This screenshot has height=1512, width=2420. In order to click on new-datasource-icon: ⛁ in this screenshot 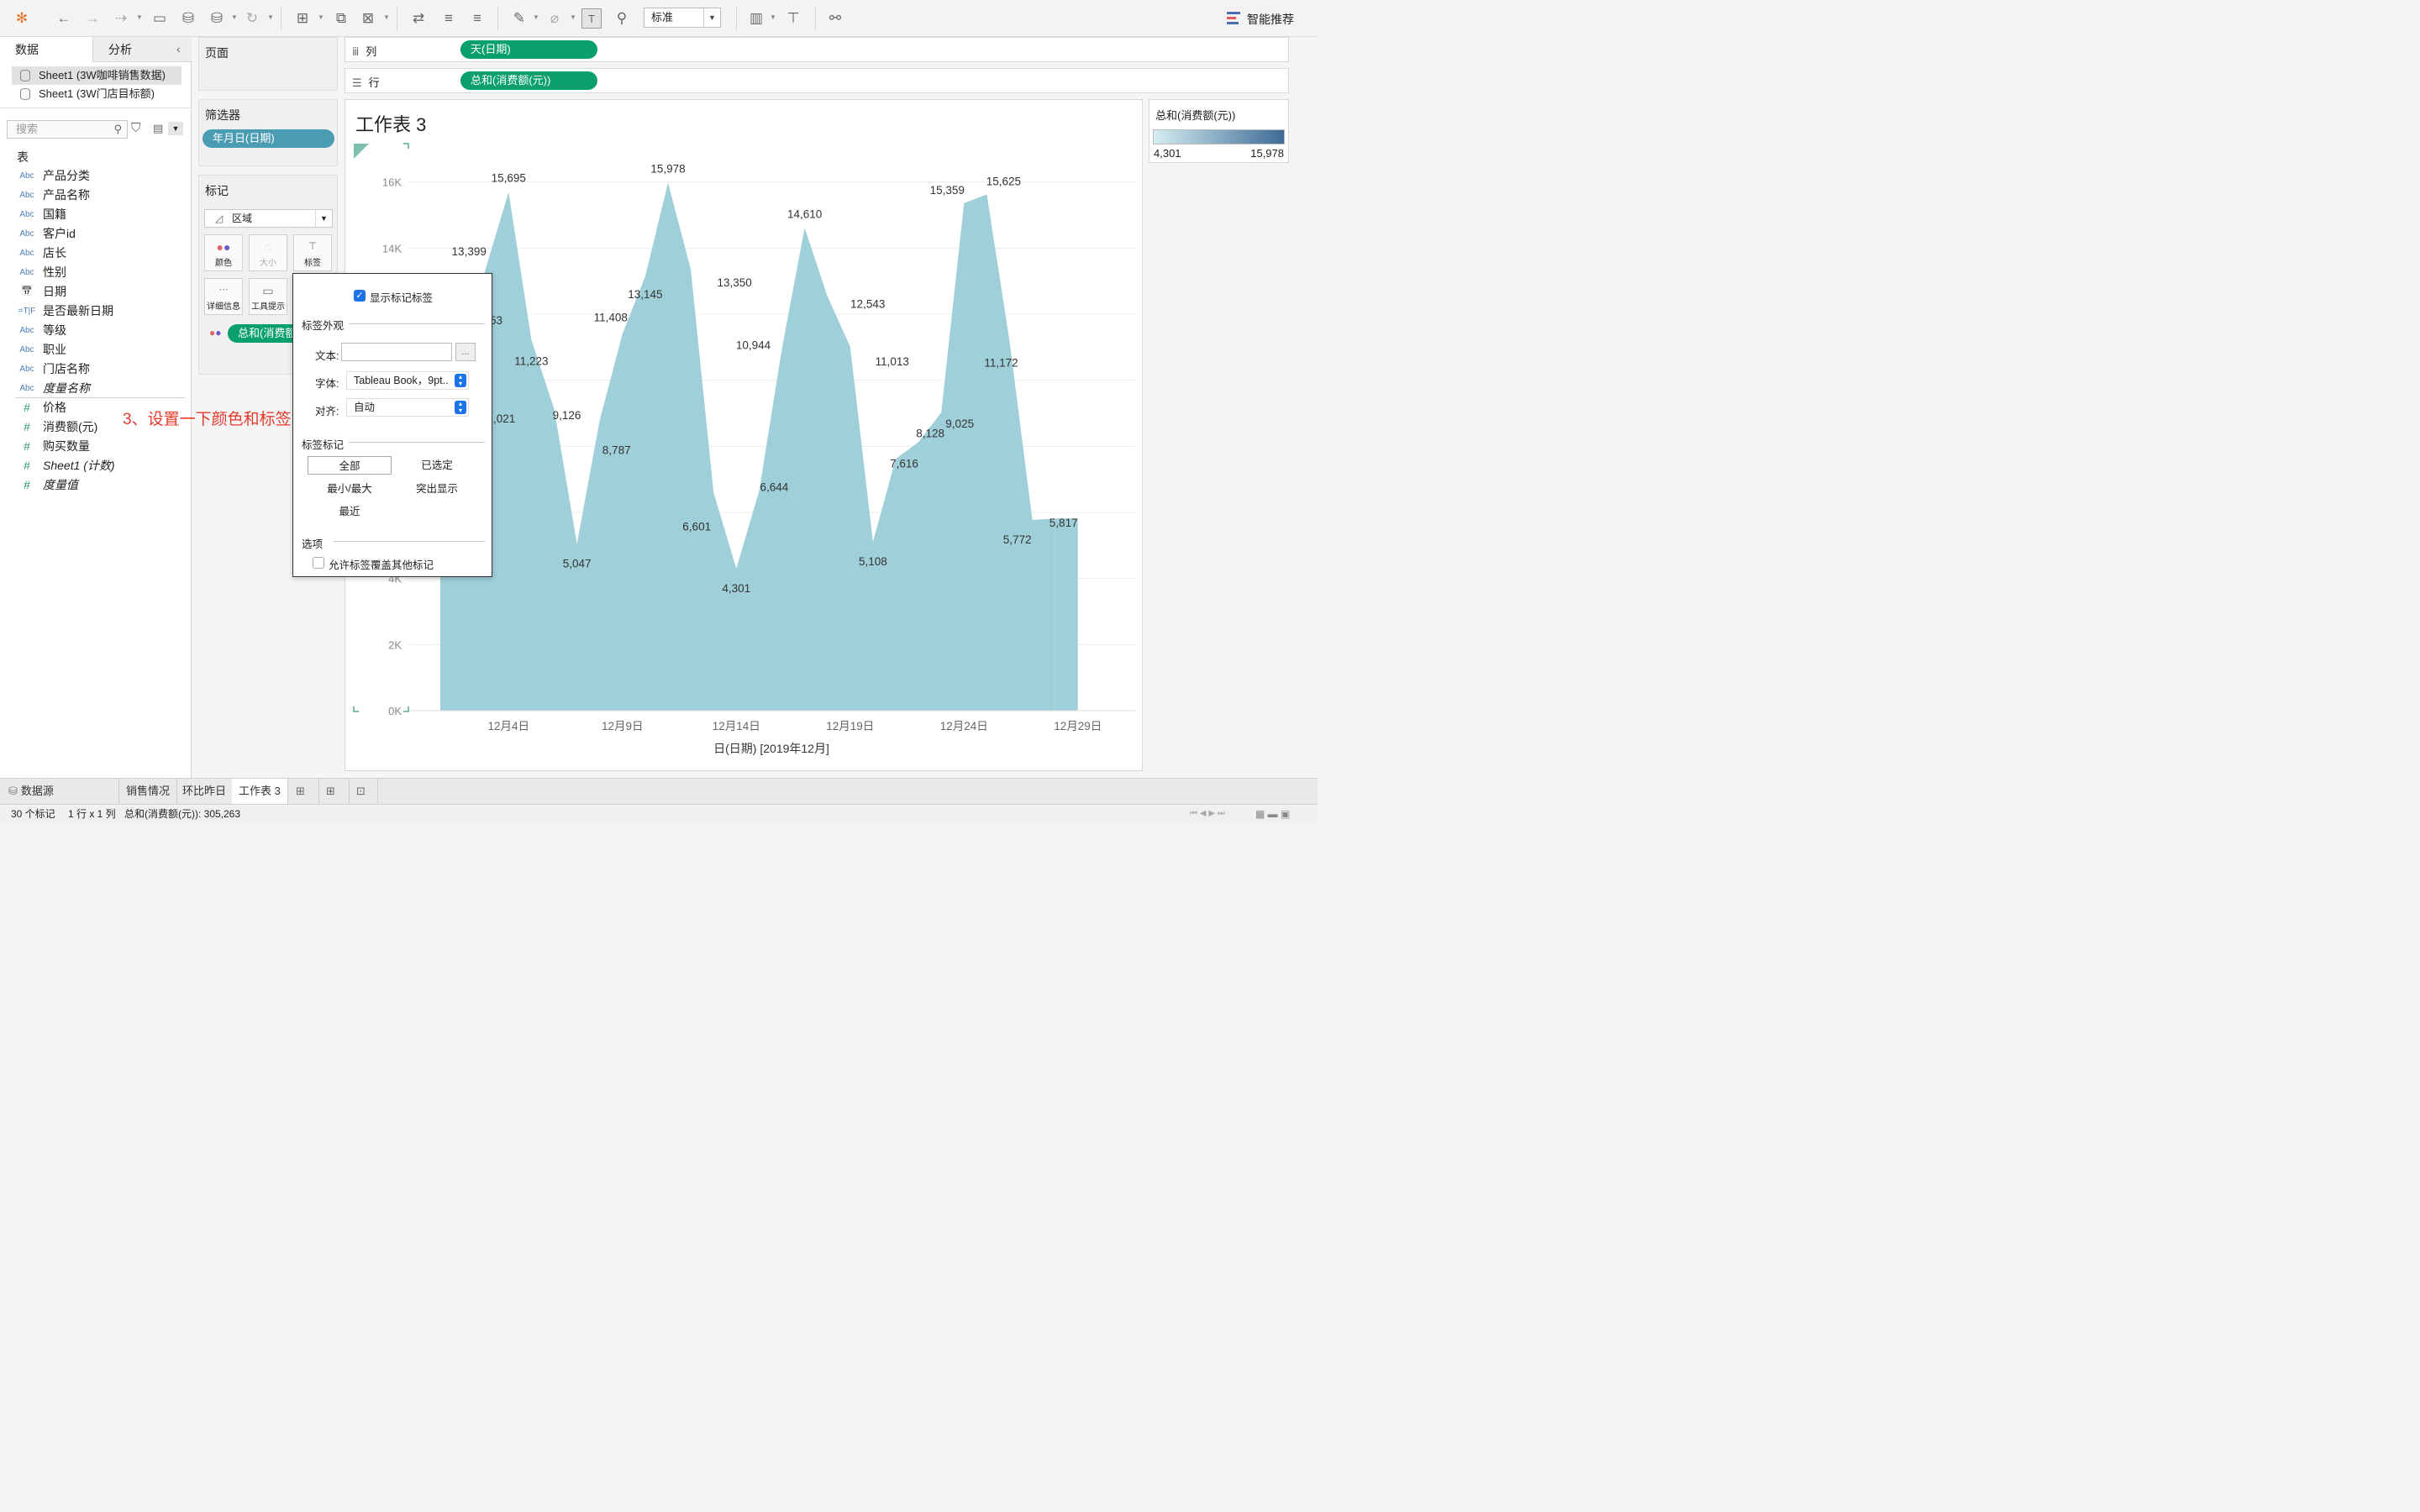, I will do `click(188, 18)`.